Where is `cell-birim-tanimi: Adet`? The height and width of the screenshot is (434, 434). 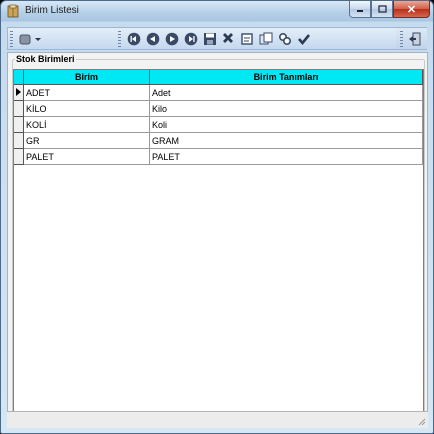
cell-birim-tanimi: Adet is located at coordinates (286, 93).